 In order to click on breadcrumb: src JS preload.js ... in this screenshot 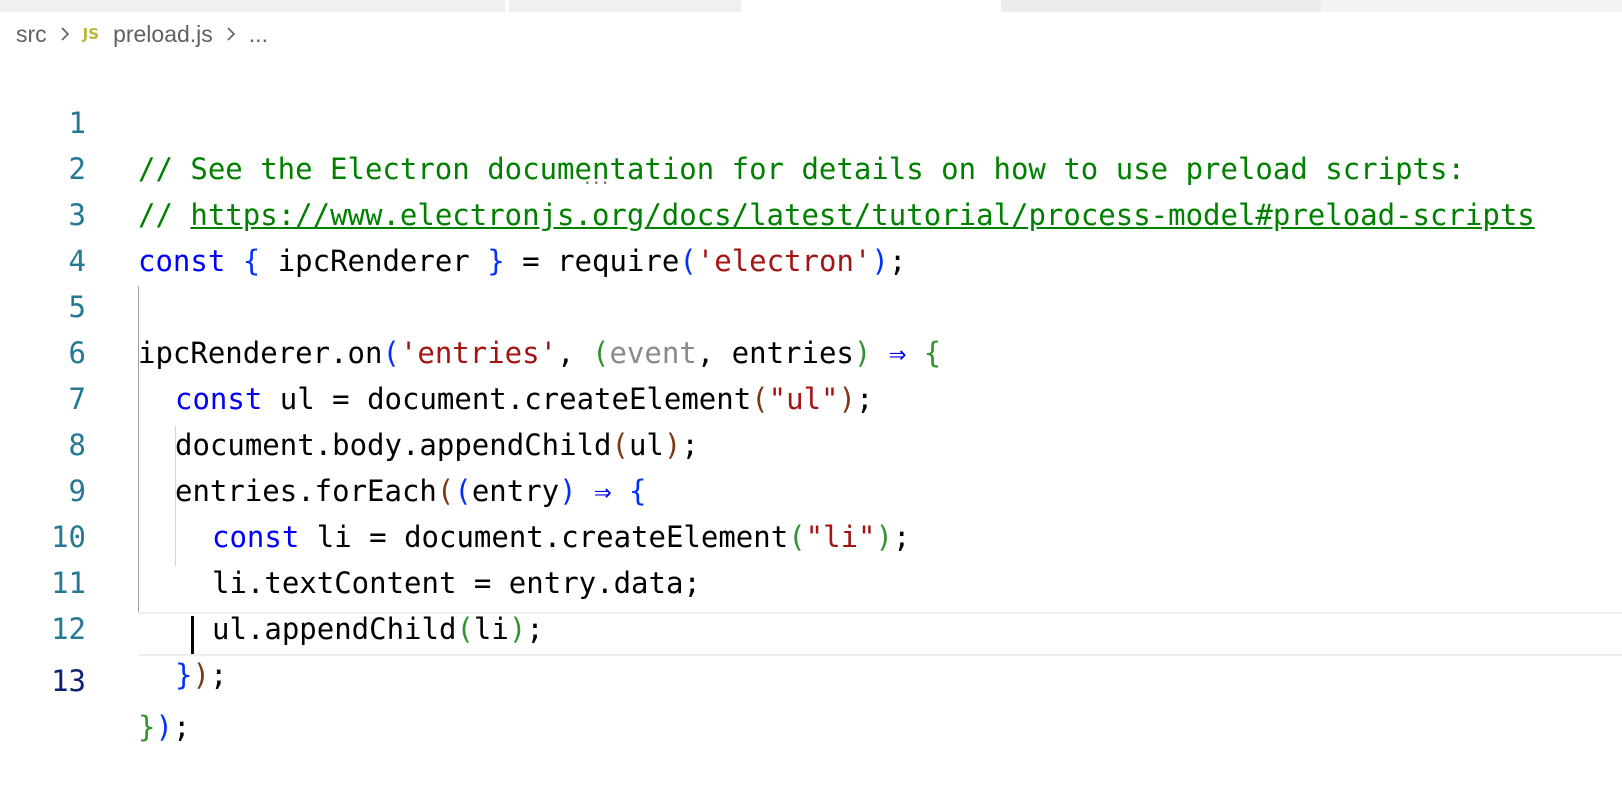, I will do `click(142, 34)`.